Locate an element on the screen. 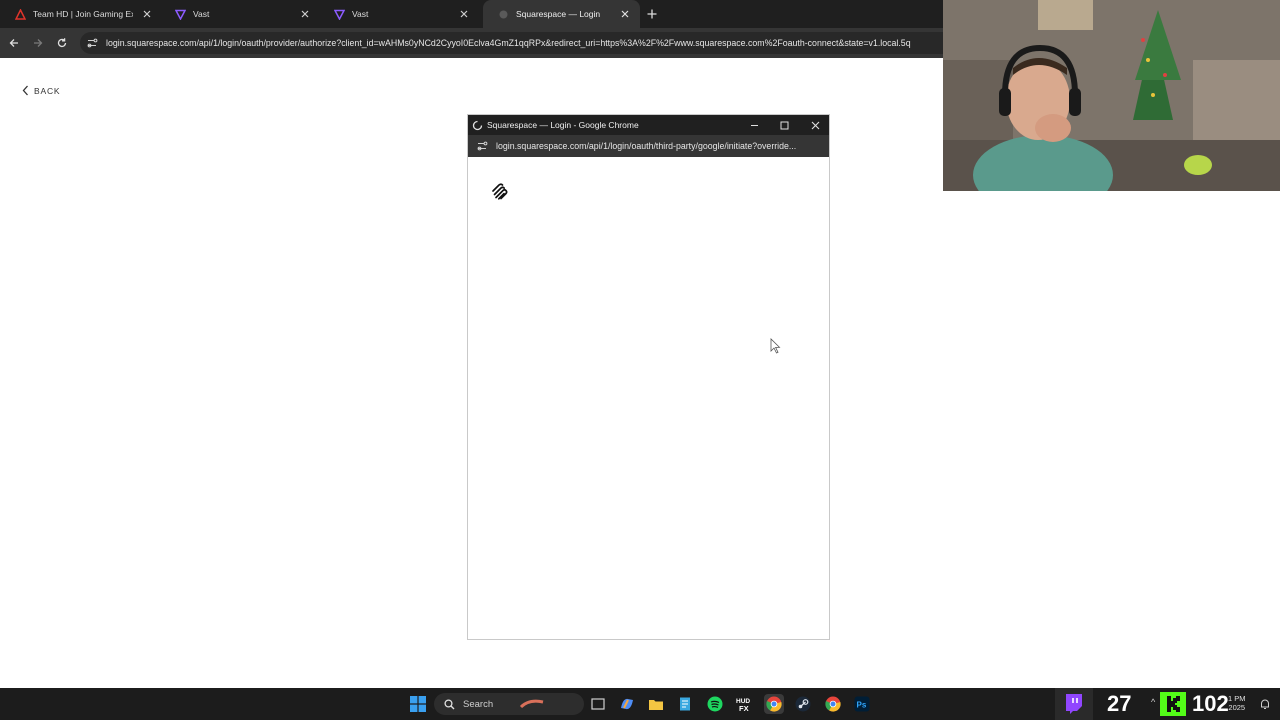 This screenshot has height=720, width=1280. tab-title: Team HD | Join Gaming Excelle is located at coordinates (83, 14).